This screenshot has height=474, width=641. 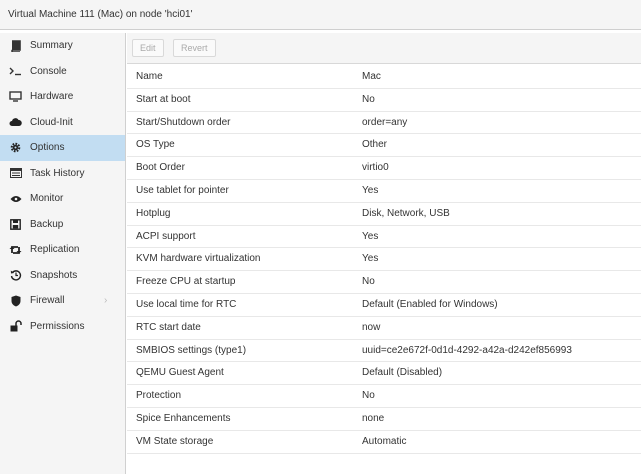 I want to click on table-row: KVM hardware virtualization Yes, so click(x=384, y=260).